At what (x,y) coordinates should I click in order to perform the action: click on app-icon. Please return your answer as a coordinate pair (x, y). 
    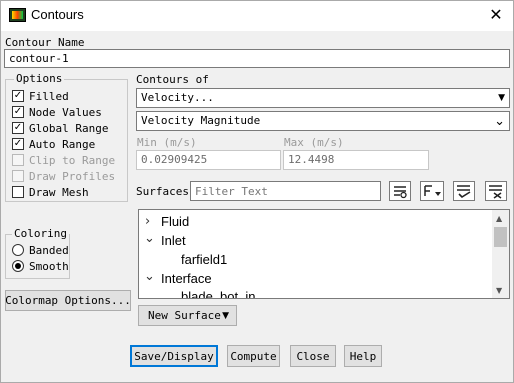
    Looking at the image, I should click on (17, 15).